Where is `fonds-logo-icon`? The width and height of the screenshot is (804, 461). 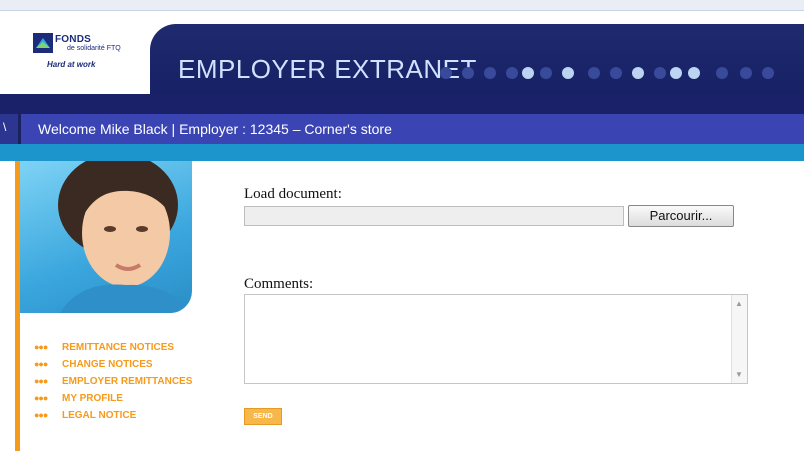
fonds-logo-icon is located at coordinates (43, 43).